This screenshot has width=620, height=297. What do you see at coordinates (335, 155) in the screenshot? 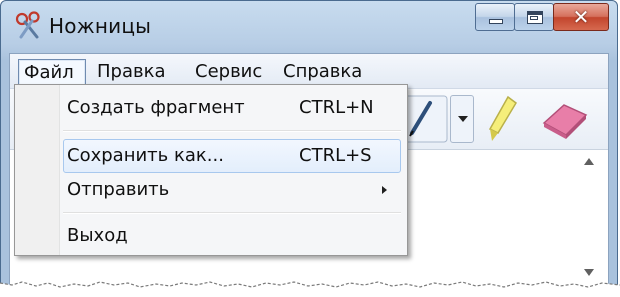
I see `menu-item-shortcut: CTRL+S` at bounding box center [335, 155].